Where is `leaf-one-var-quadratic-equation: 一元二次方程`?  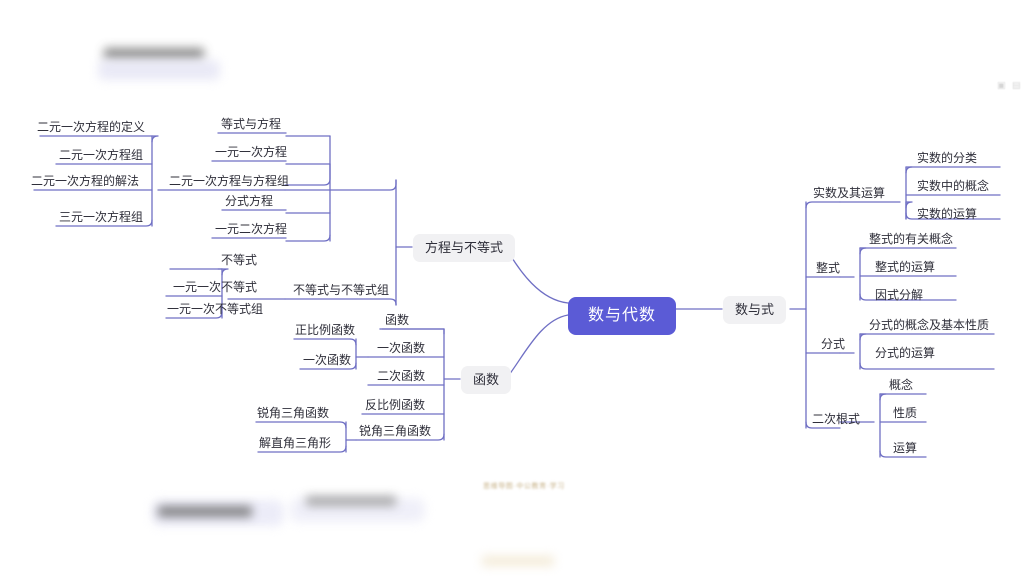
leaf-one-var-quadratic-equation: 一元二次方程 is located at coordinates (251, 230).